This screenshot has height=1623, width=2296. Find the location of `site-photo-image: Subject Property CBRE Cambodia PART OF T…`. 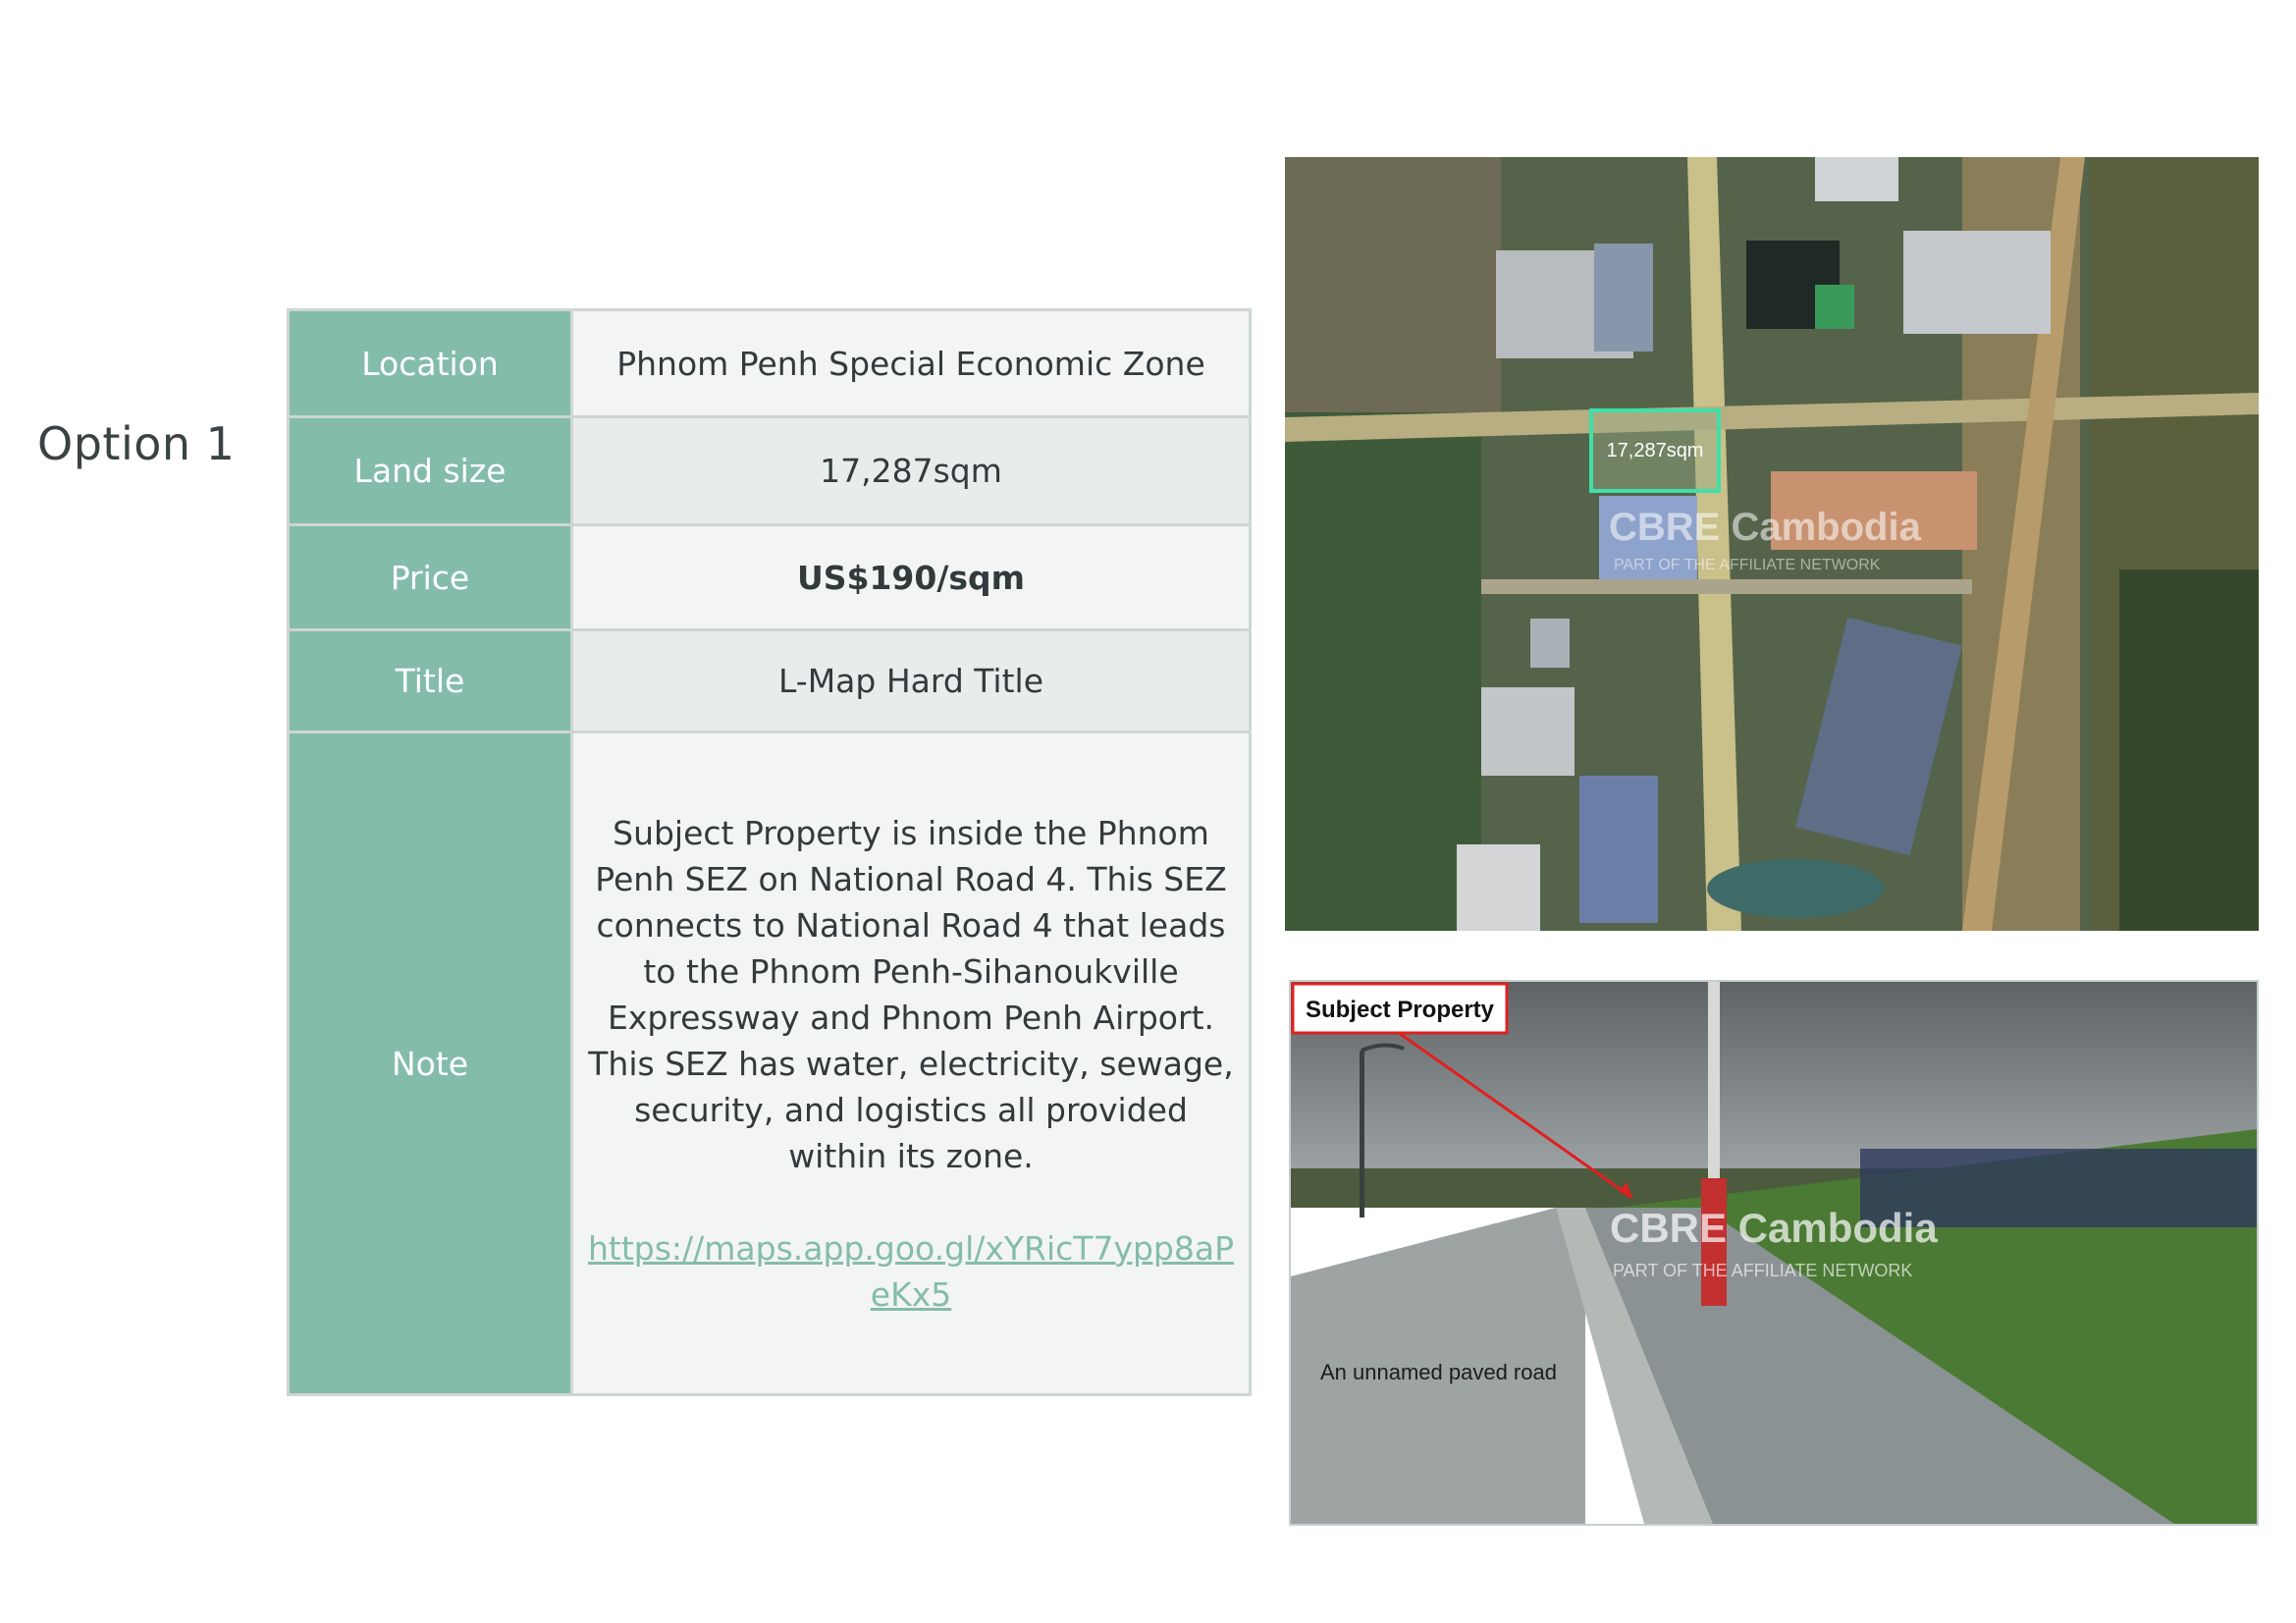

site-photo-image: Subject Property CBRE Cambodia PART OF T… is located at coordinates (1774, 1253).